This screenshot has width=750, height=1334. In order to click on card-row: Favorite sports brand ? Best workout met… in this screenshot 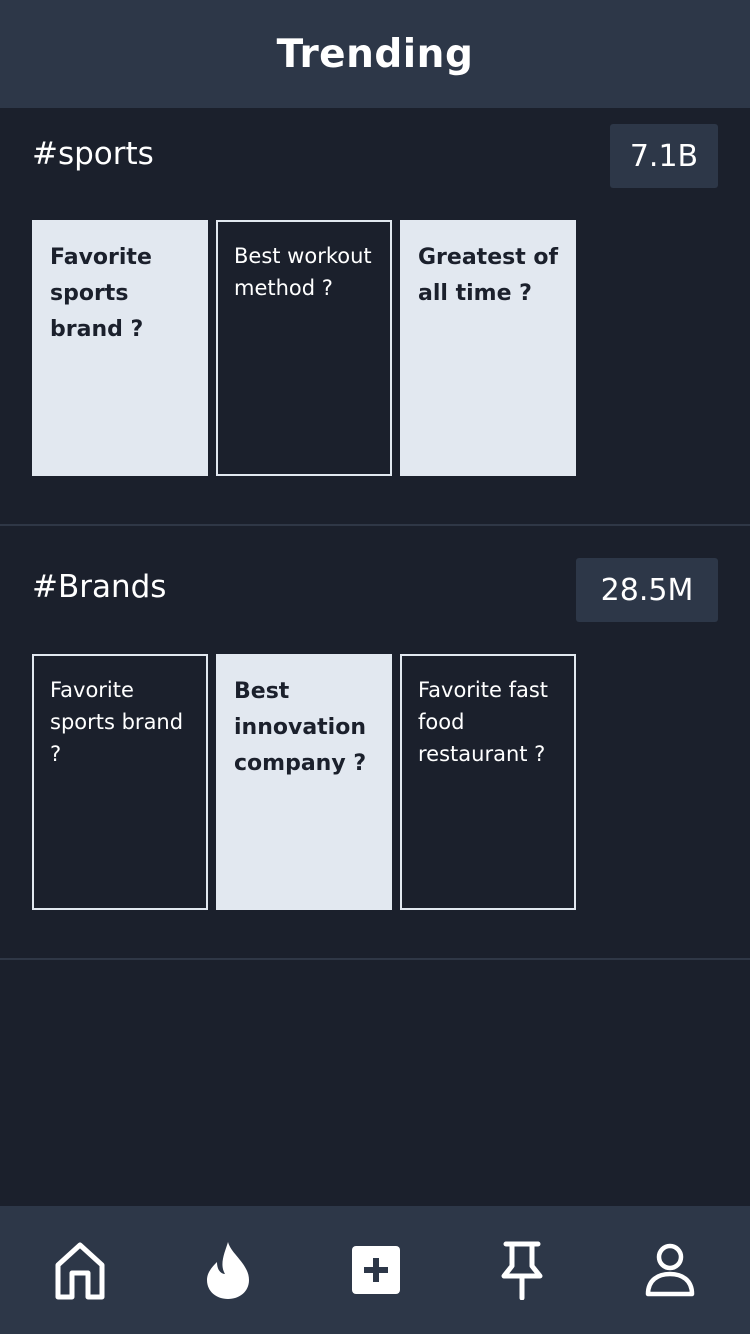, I will do `click(304, 348)`.